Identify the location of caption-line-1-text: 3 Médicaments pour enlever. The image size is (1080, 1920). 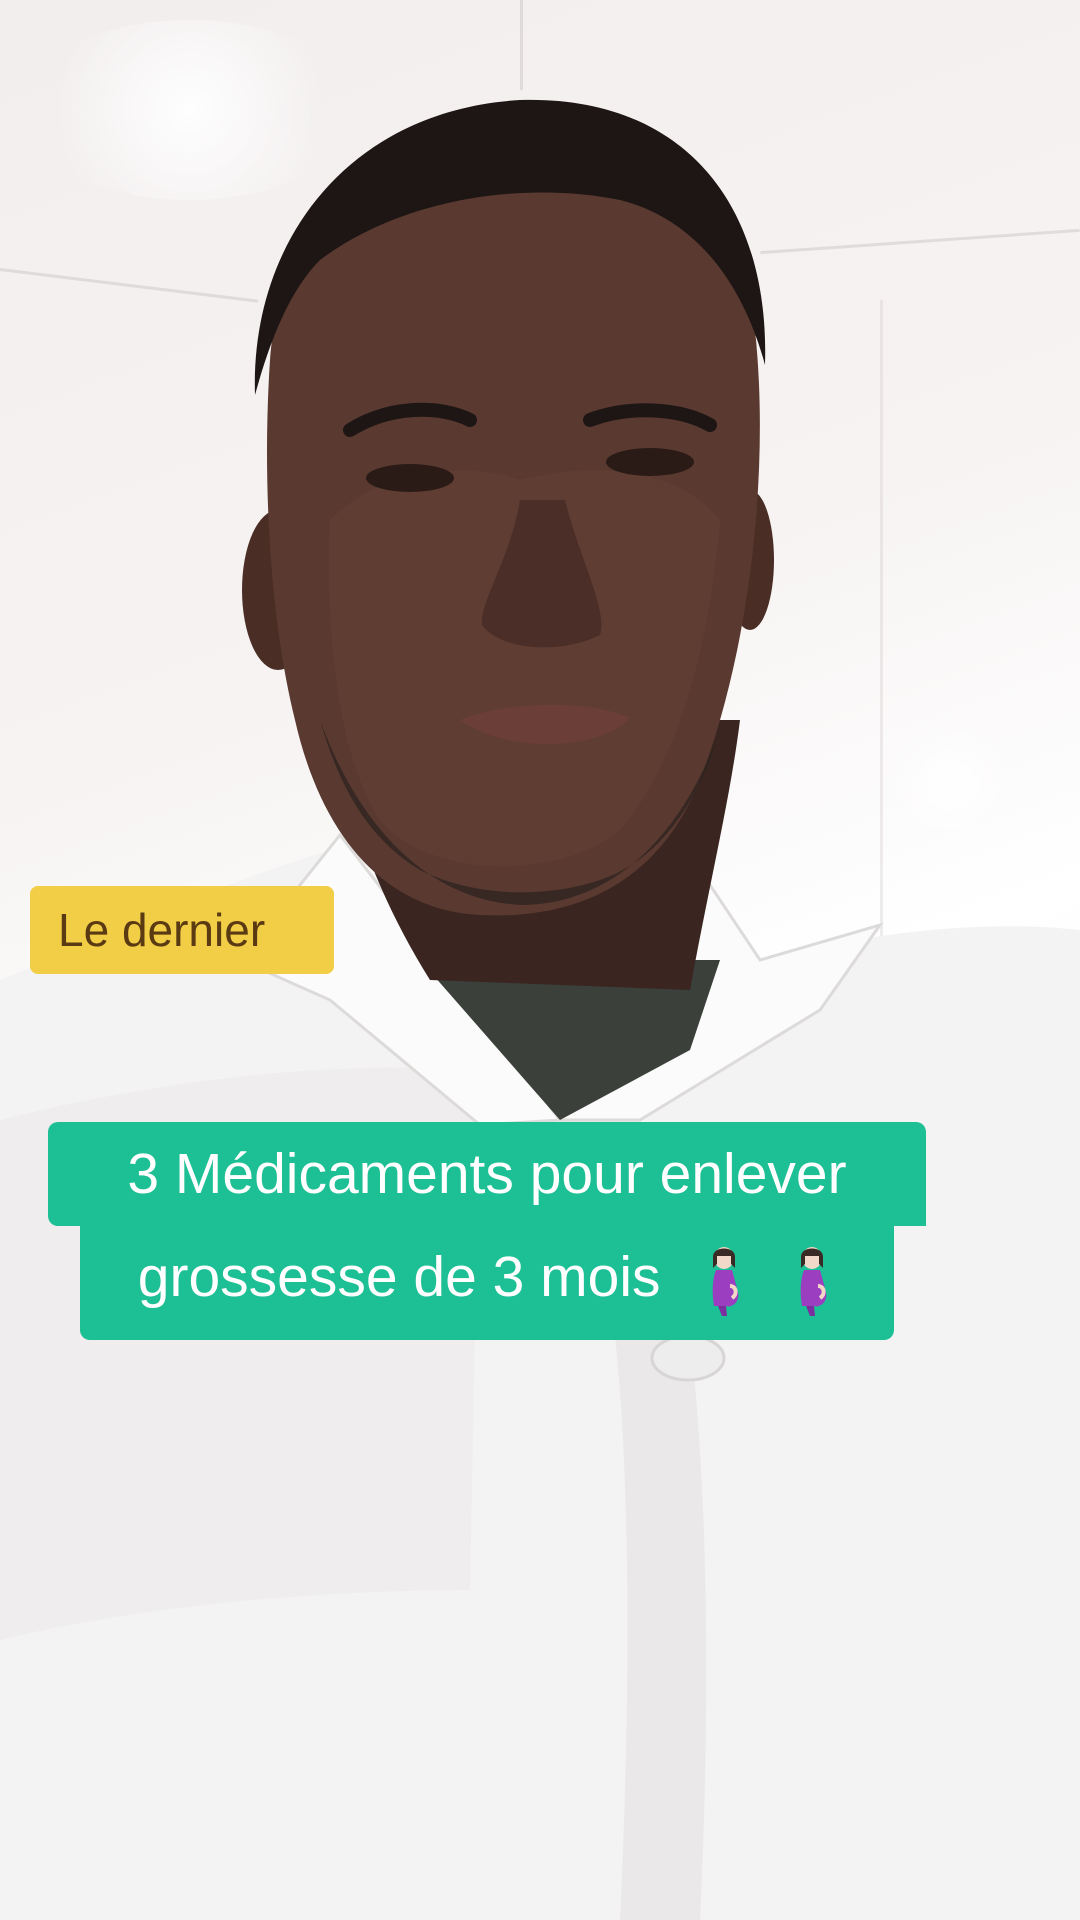
(487, 1174).